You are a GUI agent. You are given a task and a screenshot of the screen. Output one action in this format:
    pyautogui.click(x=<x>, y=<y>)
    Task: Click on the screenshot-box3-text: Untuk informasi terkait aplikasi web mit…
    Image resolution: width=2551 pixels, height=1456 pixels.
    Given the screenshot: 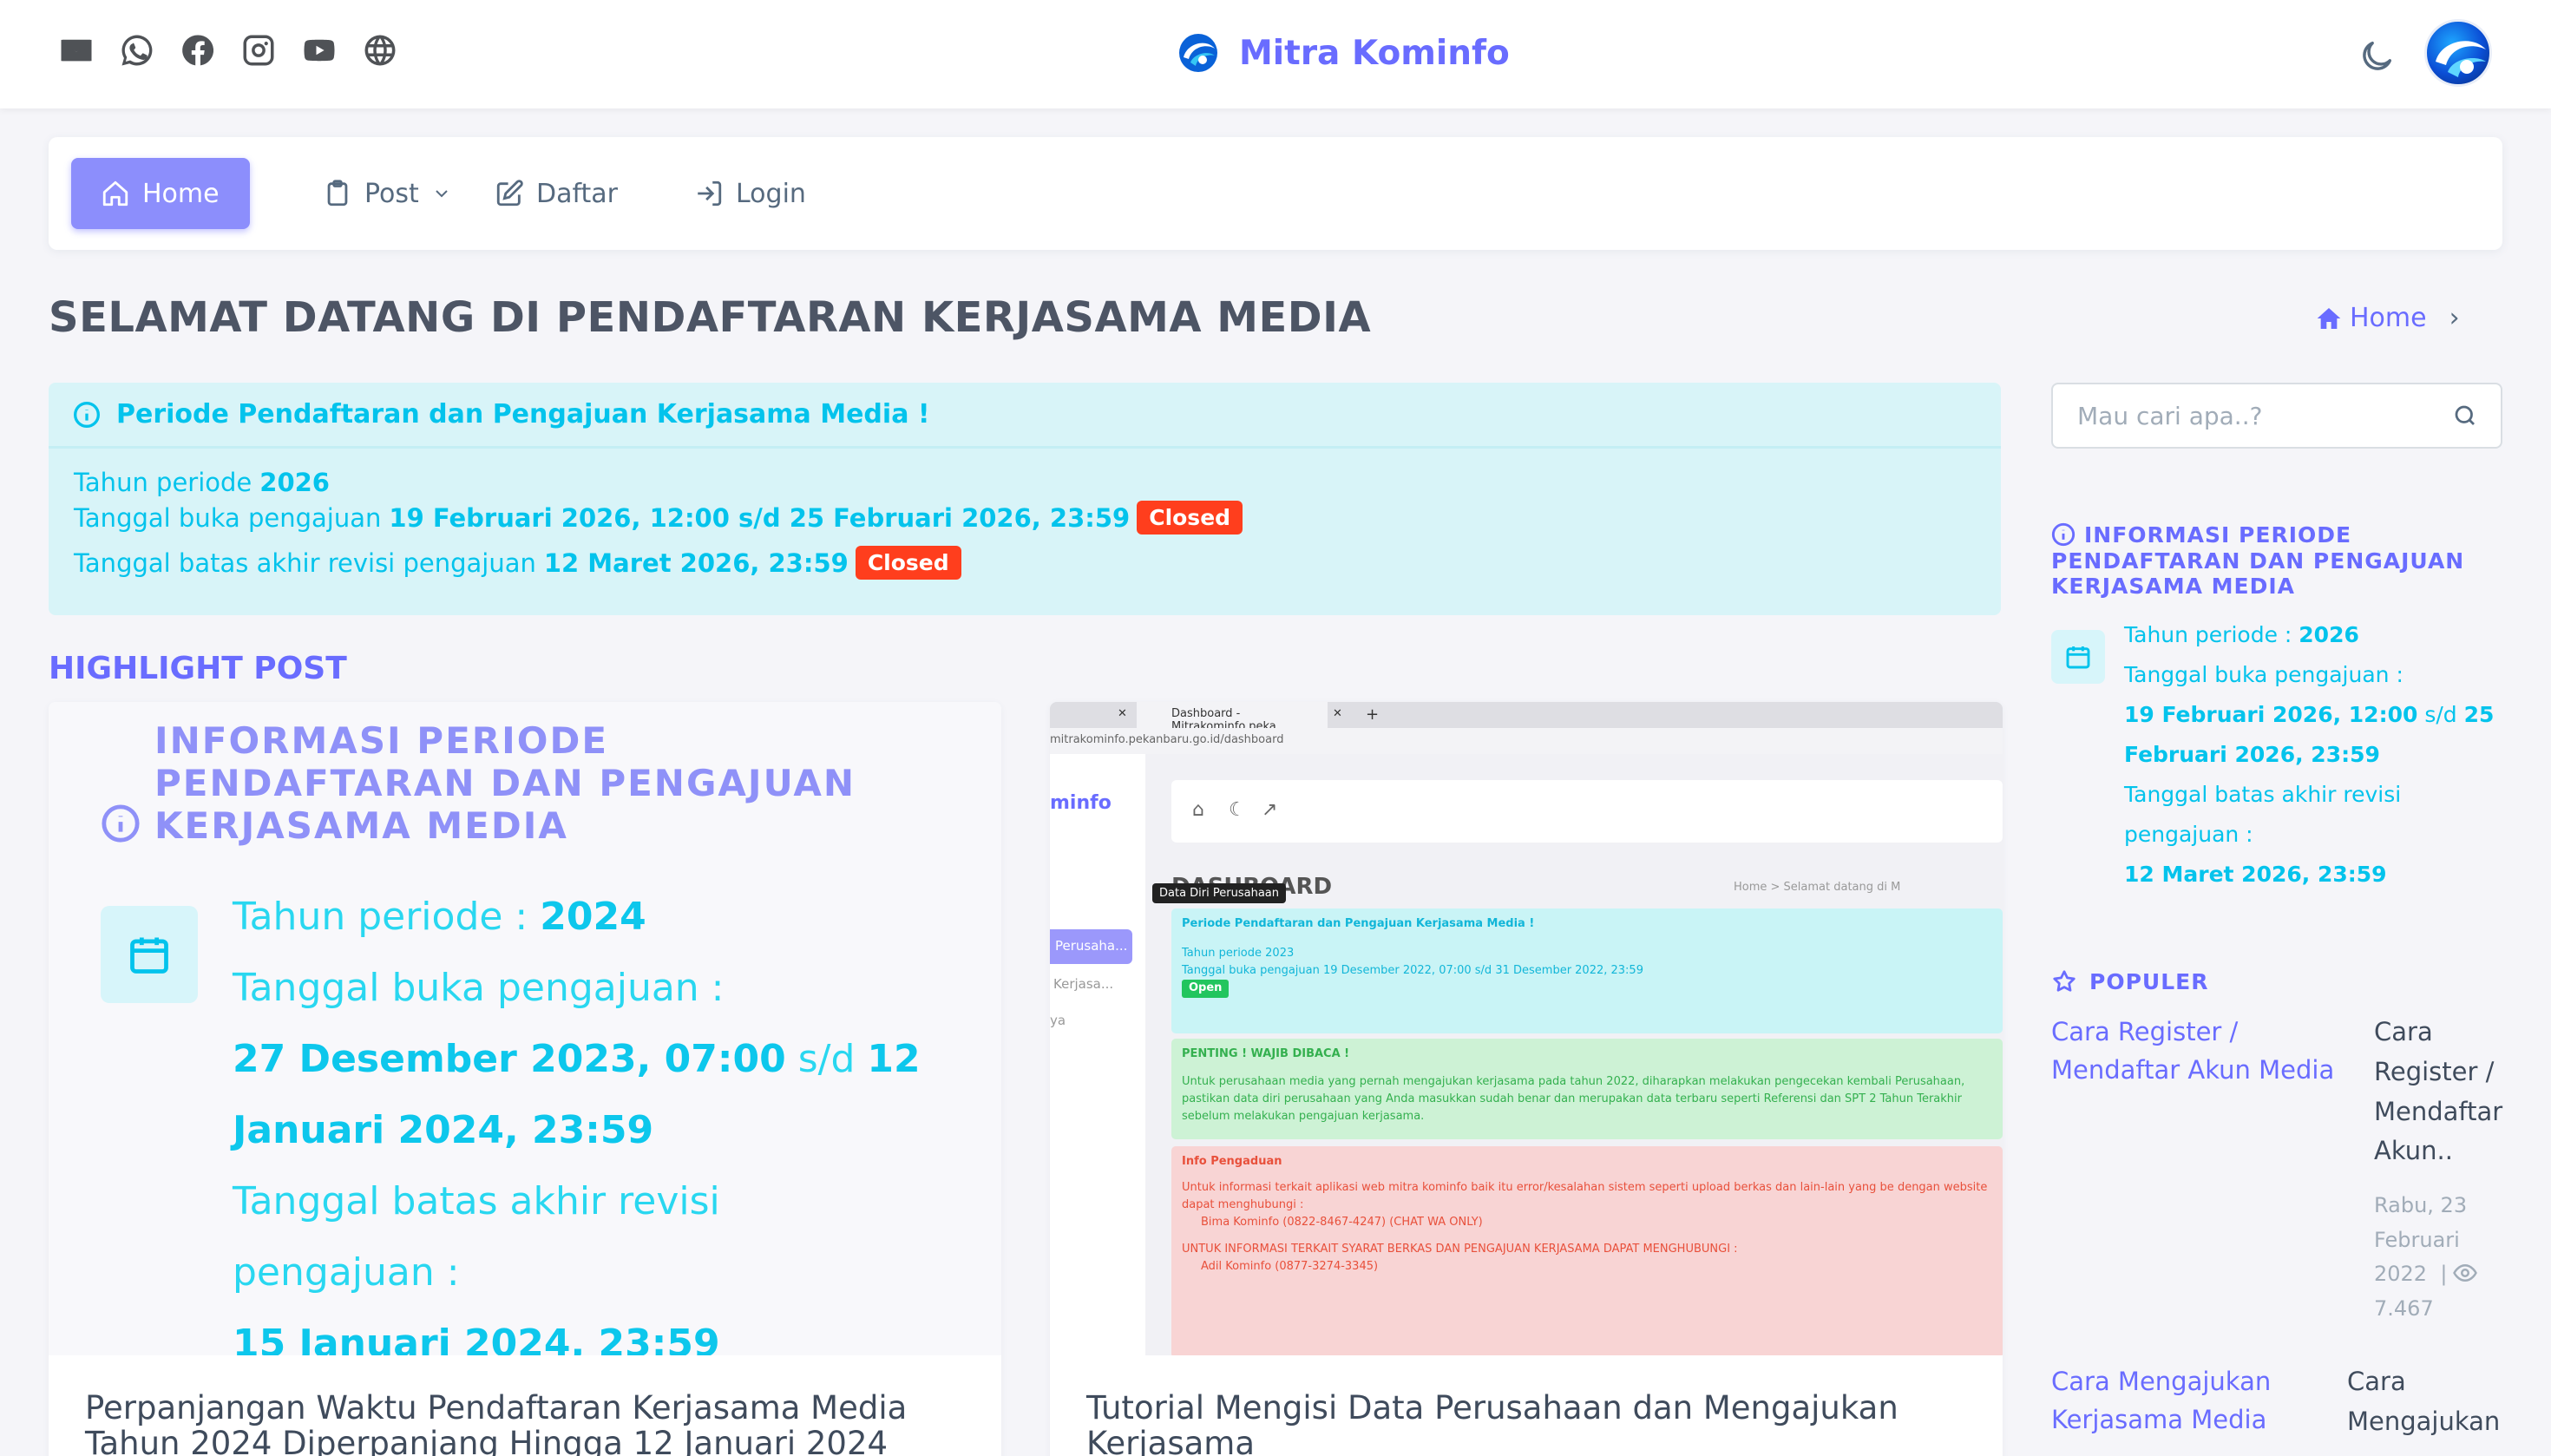 What is the action you would take?
    pyautogui.click(x=1585, y=1196)
    